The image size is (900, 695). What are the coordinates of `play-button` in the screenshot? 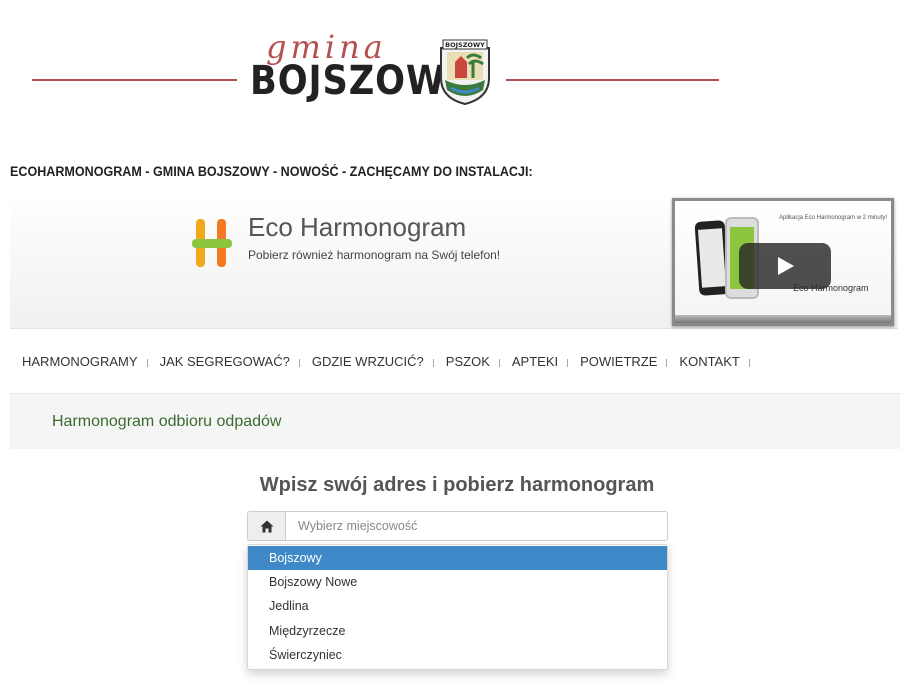 It's located at (785, 266).